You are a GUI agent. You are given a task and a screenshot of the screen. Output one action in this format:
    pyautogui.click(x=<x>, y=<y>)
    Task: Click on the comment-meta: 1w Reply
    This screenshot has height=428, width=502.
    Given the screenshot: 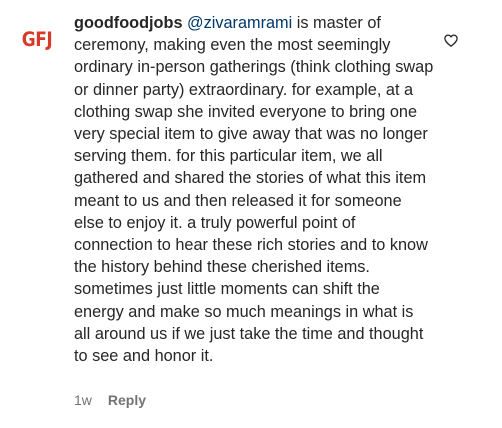 What is the action you would take?
    pyautogui.click(x=110, y=400)
    